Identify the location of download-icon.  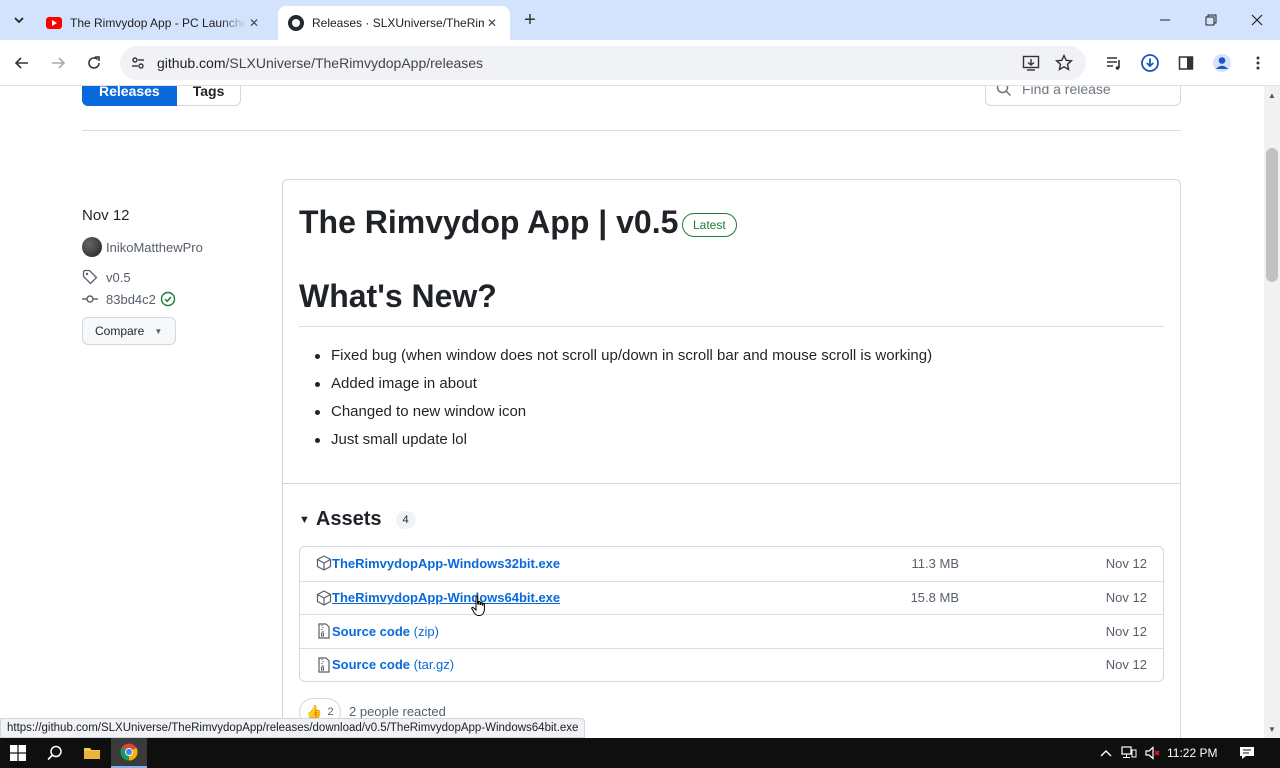
(1150, 63).